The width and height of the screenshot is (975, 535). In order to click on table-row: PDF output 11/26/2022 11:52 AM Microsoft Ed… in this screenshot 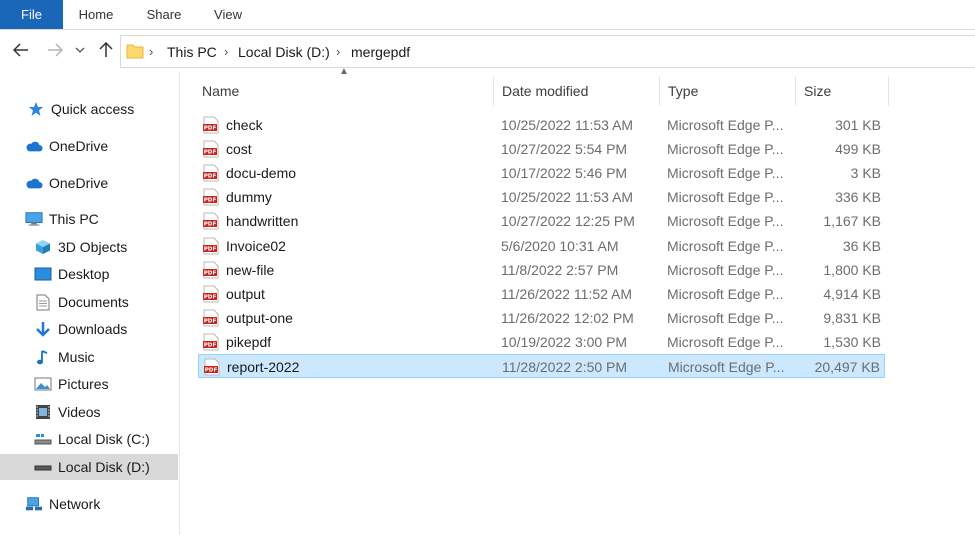, I will do `click(541, 294)`.